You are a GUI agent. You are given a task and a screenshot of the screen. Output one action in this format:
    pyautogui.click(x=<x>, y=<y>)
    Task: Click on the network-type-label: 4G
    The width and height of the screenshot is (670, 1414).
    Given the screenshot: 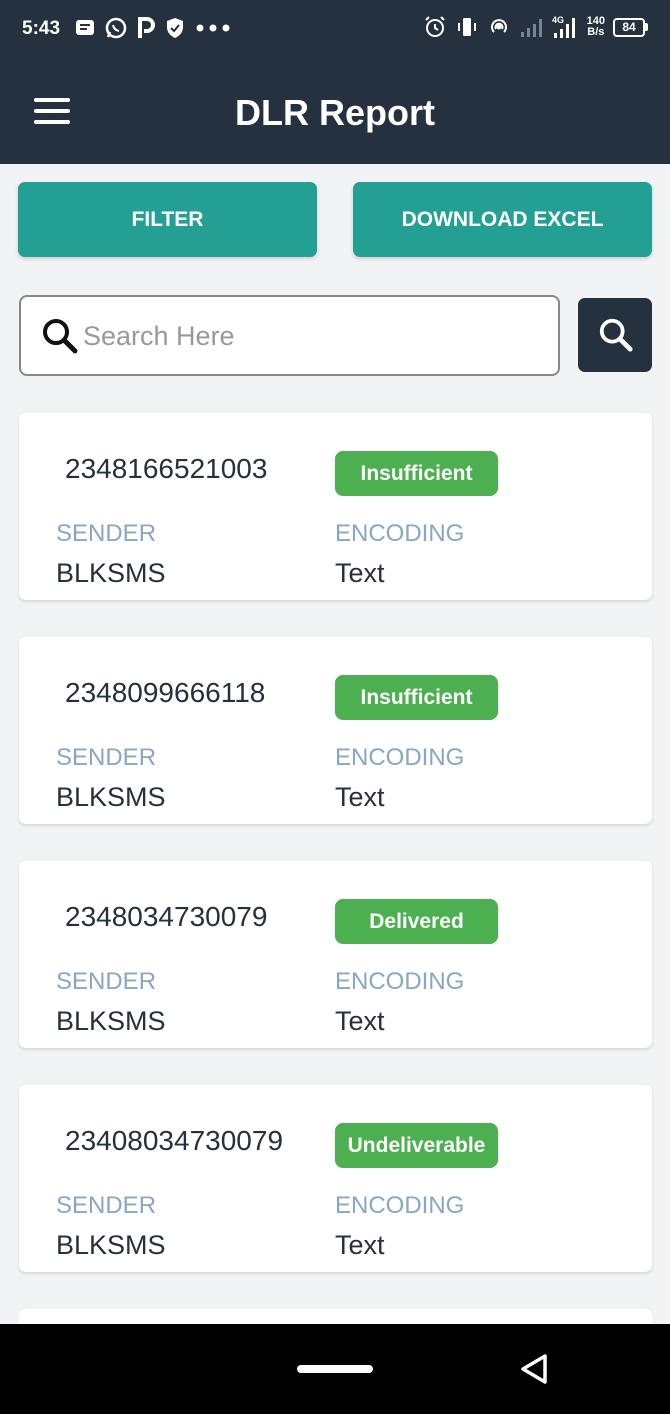 What is the action you would take?
    pyautogui.click(x=558, y=20)
    